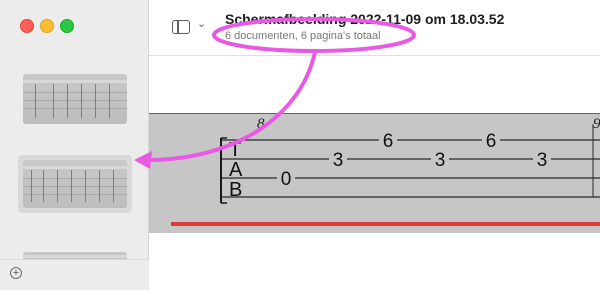 Image resolution: width=600 pixels, height=290 pixels. I want to click on document-subtitle: 6 documenten, 6 pagina's totaal, so click(303, 36).